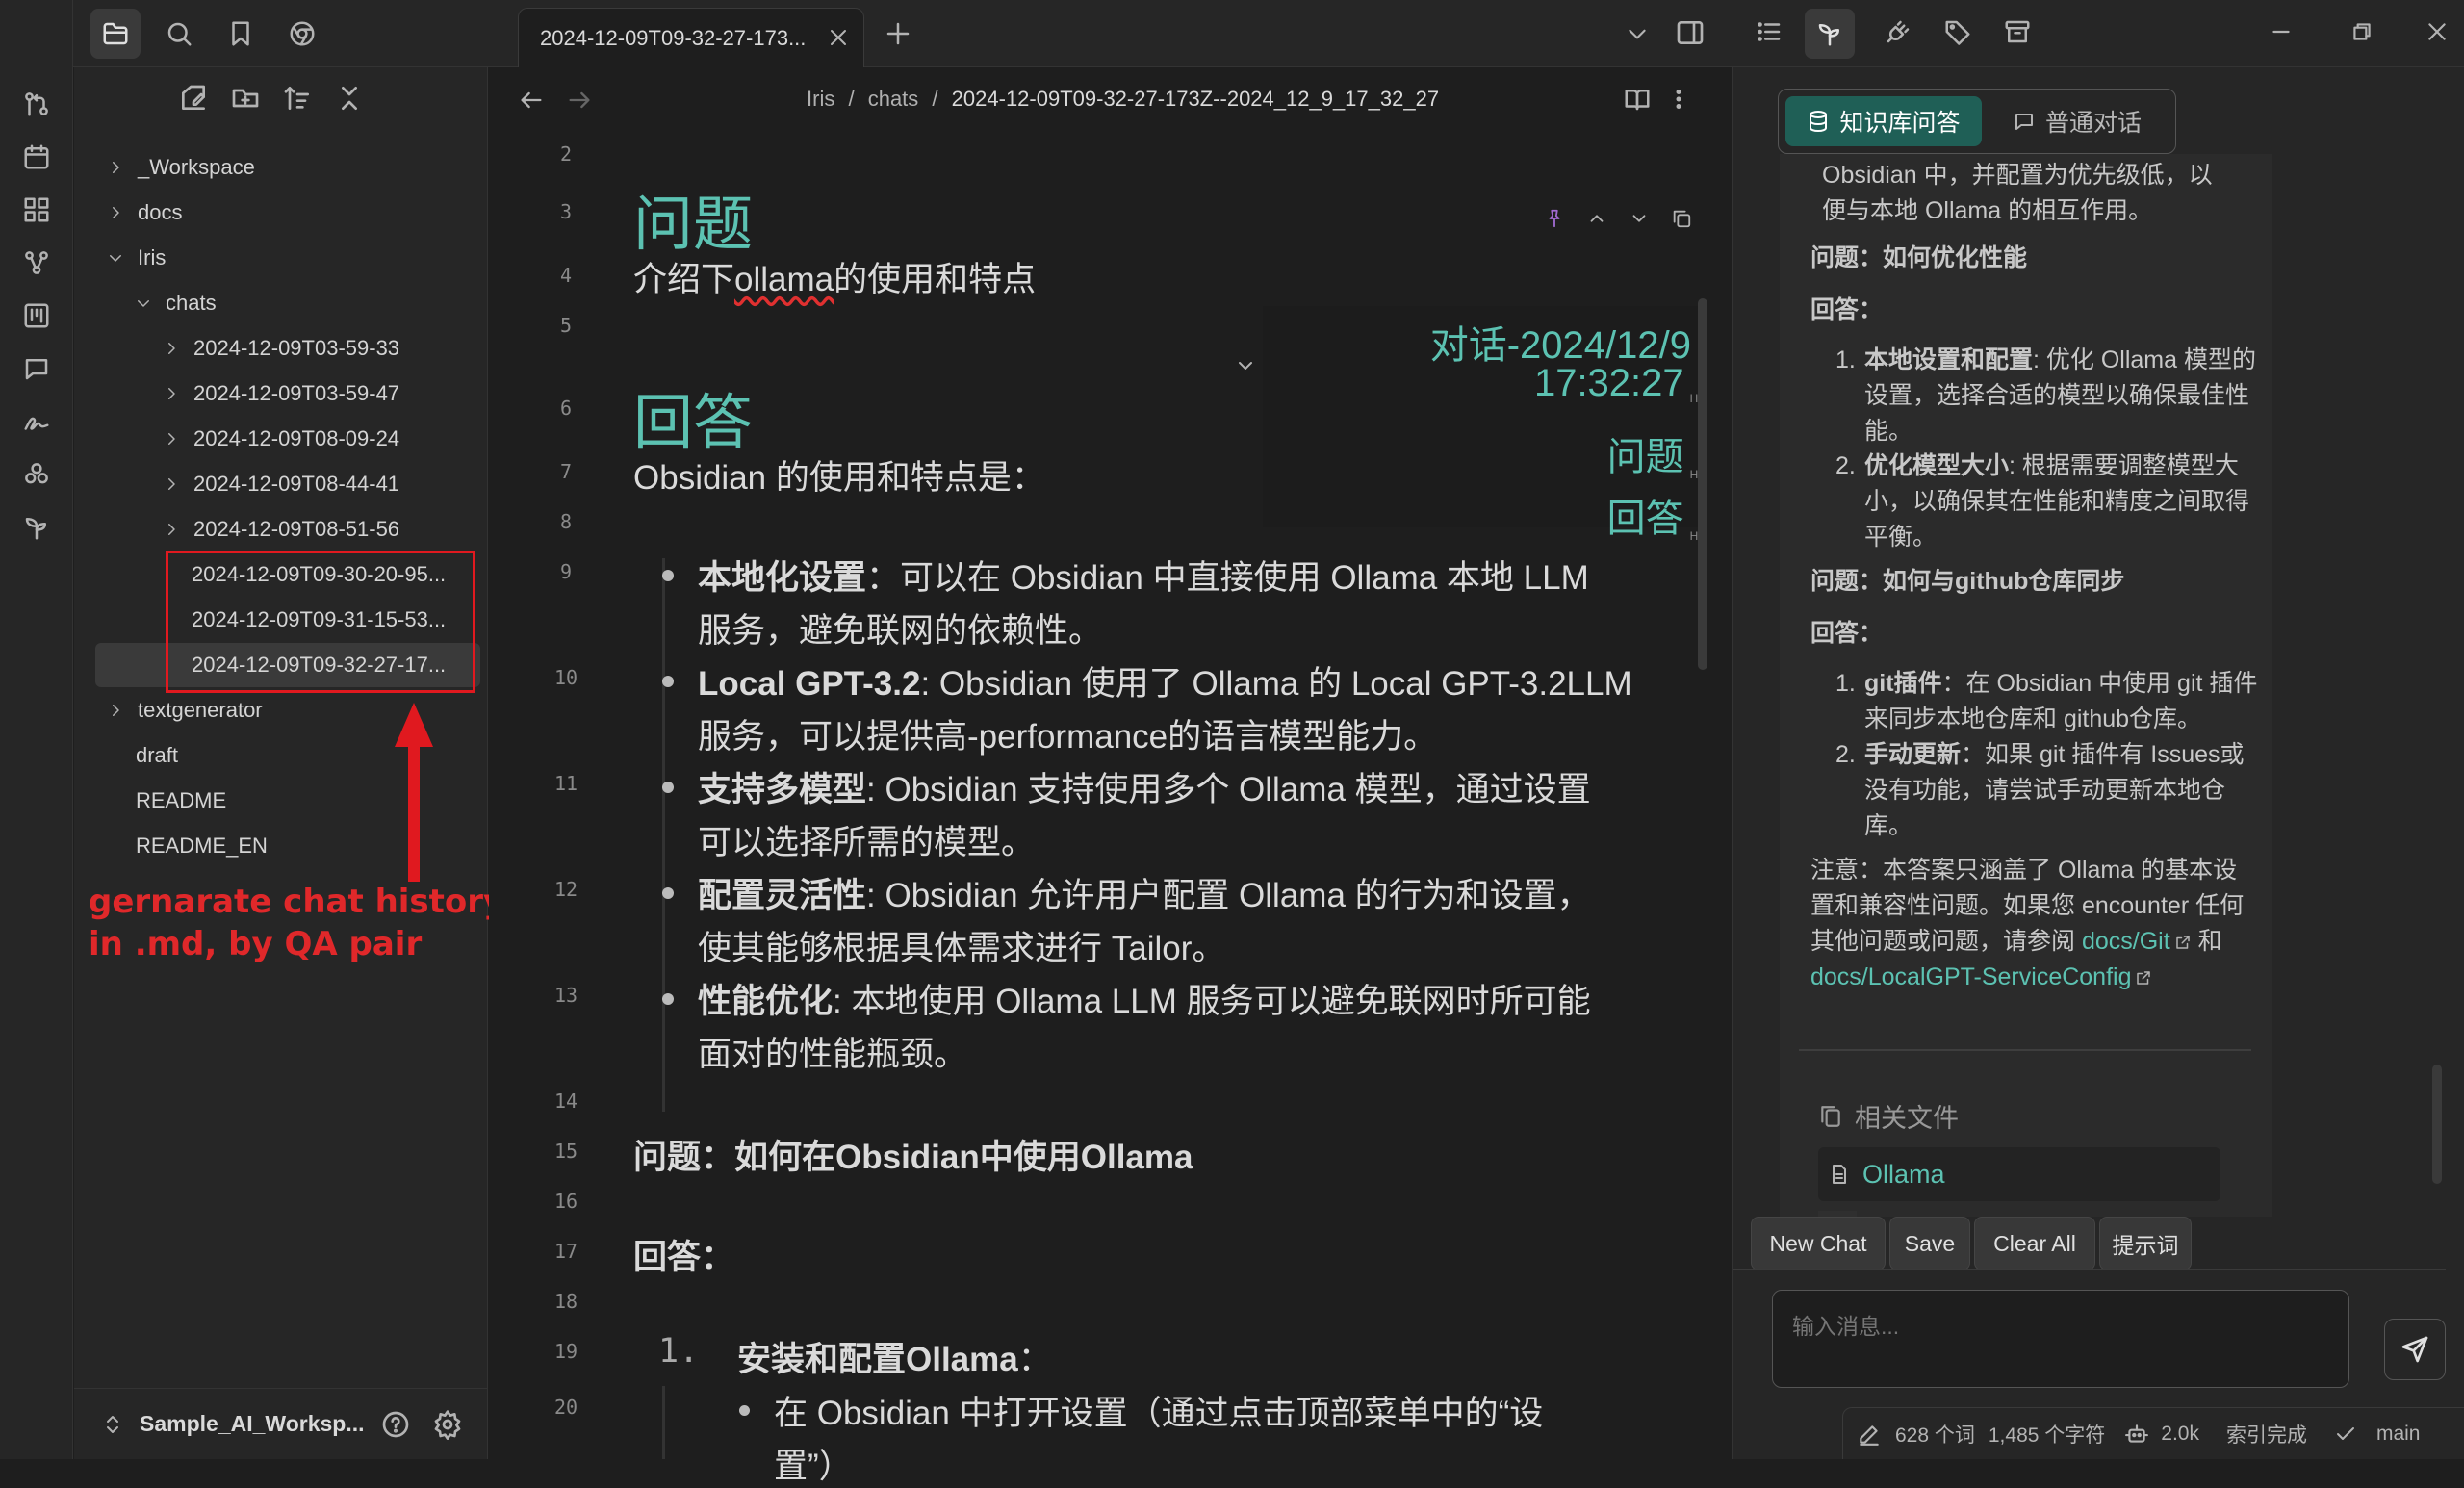  What do you see at coordinates (1845, 360) in the screenshot?
I see `ol-num: 1.` at bounding box center [1845, 360].